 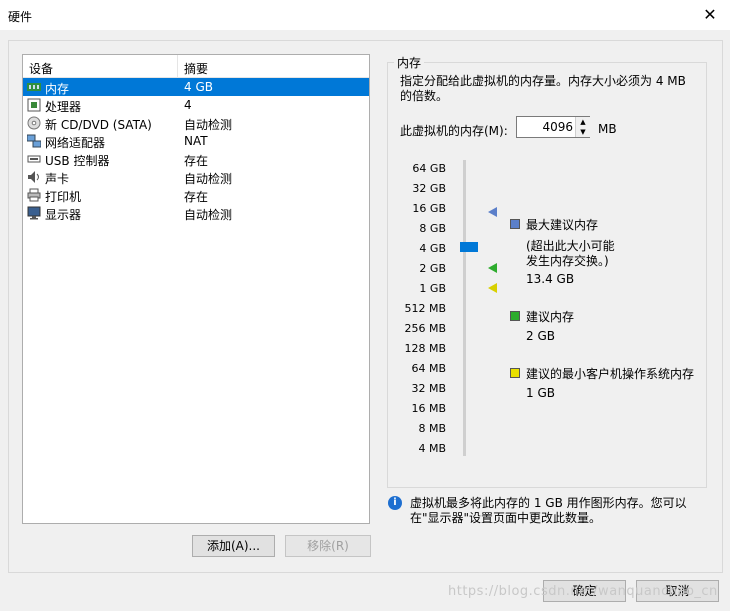 I want to click on memory-group-title: 内存, so click(x=409, y=62).